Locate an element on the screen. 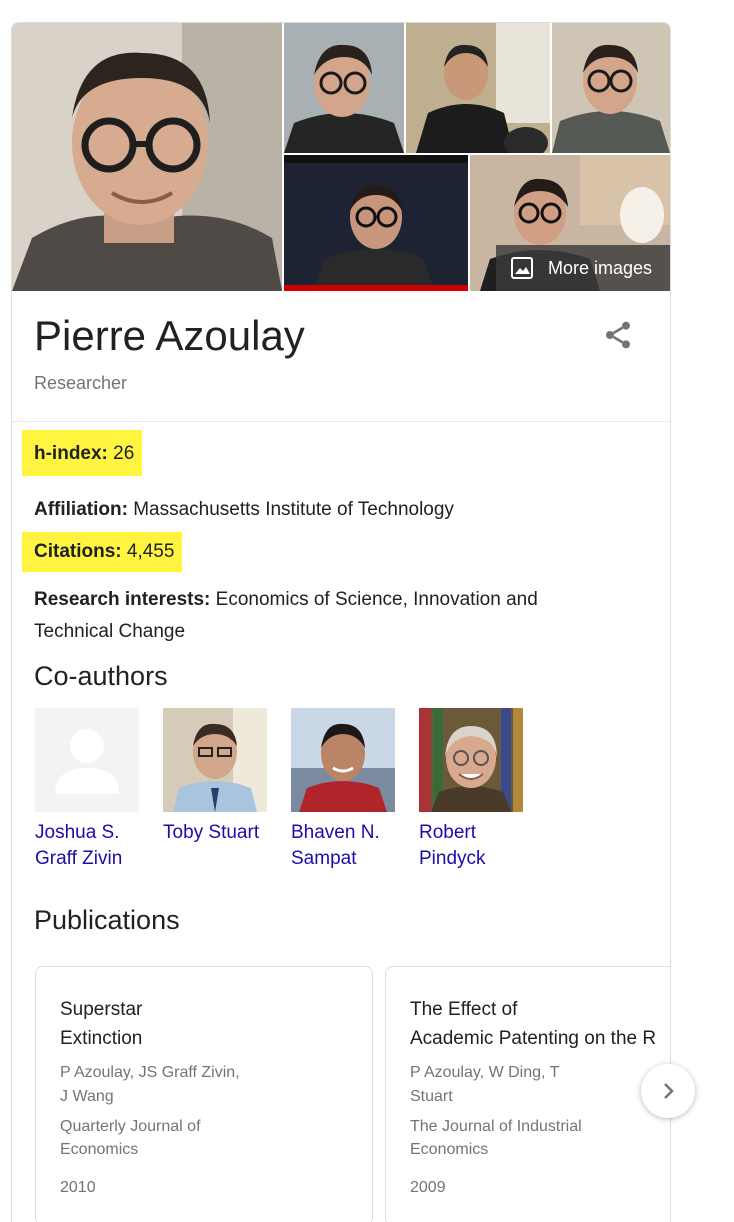 This screenshot has width=734, height=1222. coauthor-name: Bhaven N. Sampat is located at coordinates (343, 846).